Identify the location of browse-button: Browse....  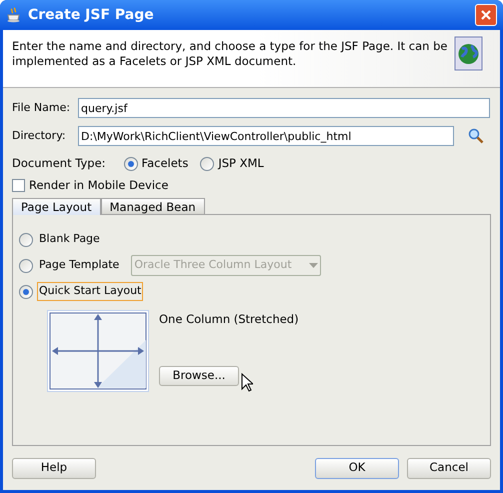
(199, 376).